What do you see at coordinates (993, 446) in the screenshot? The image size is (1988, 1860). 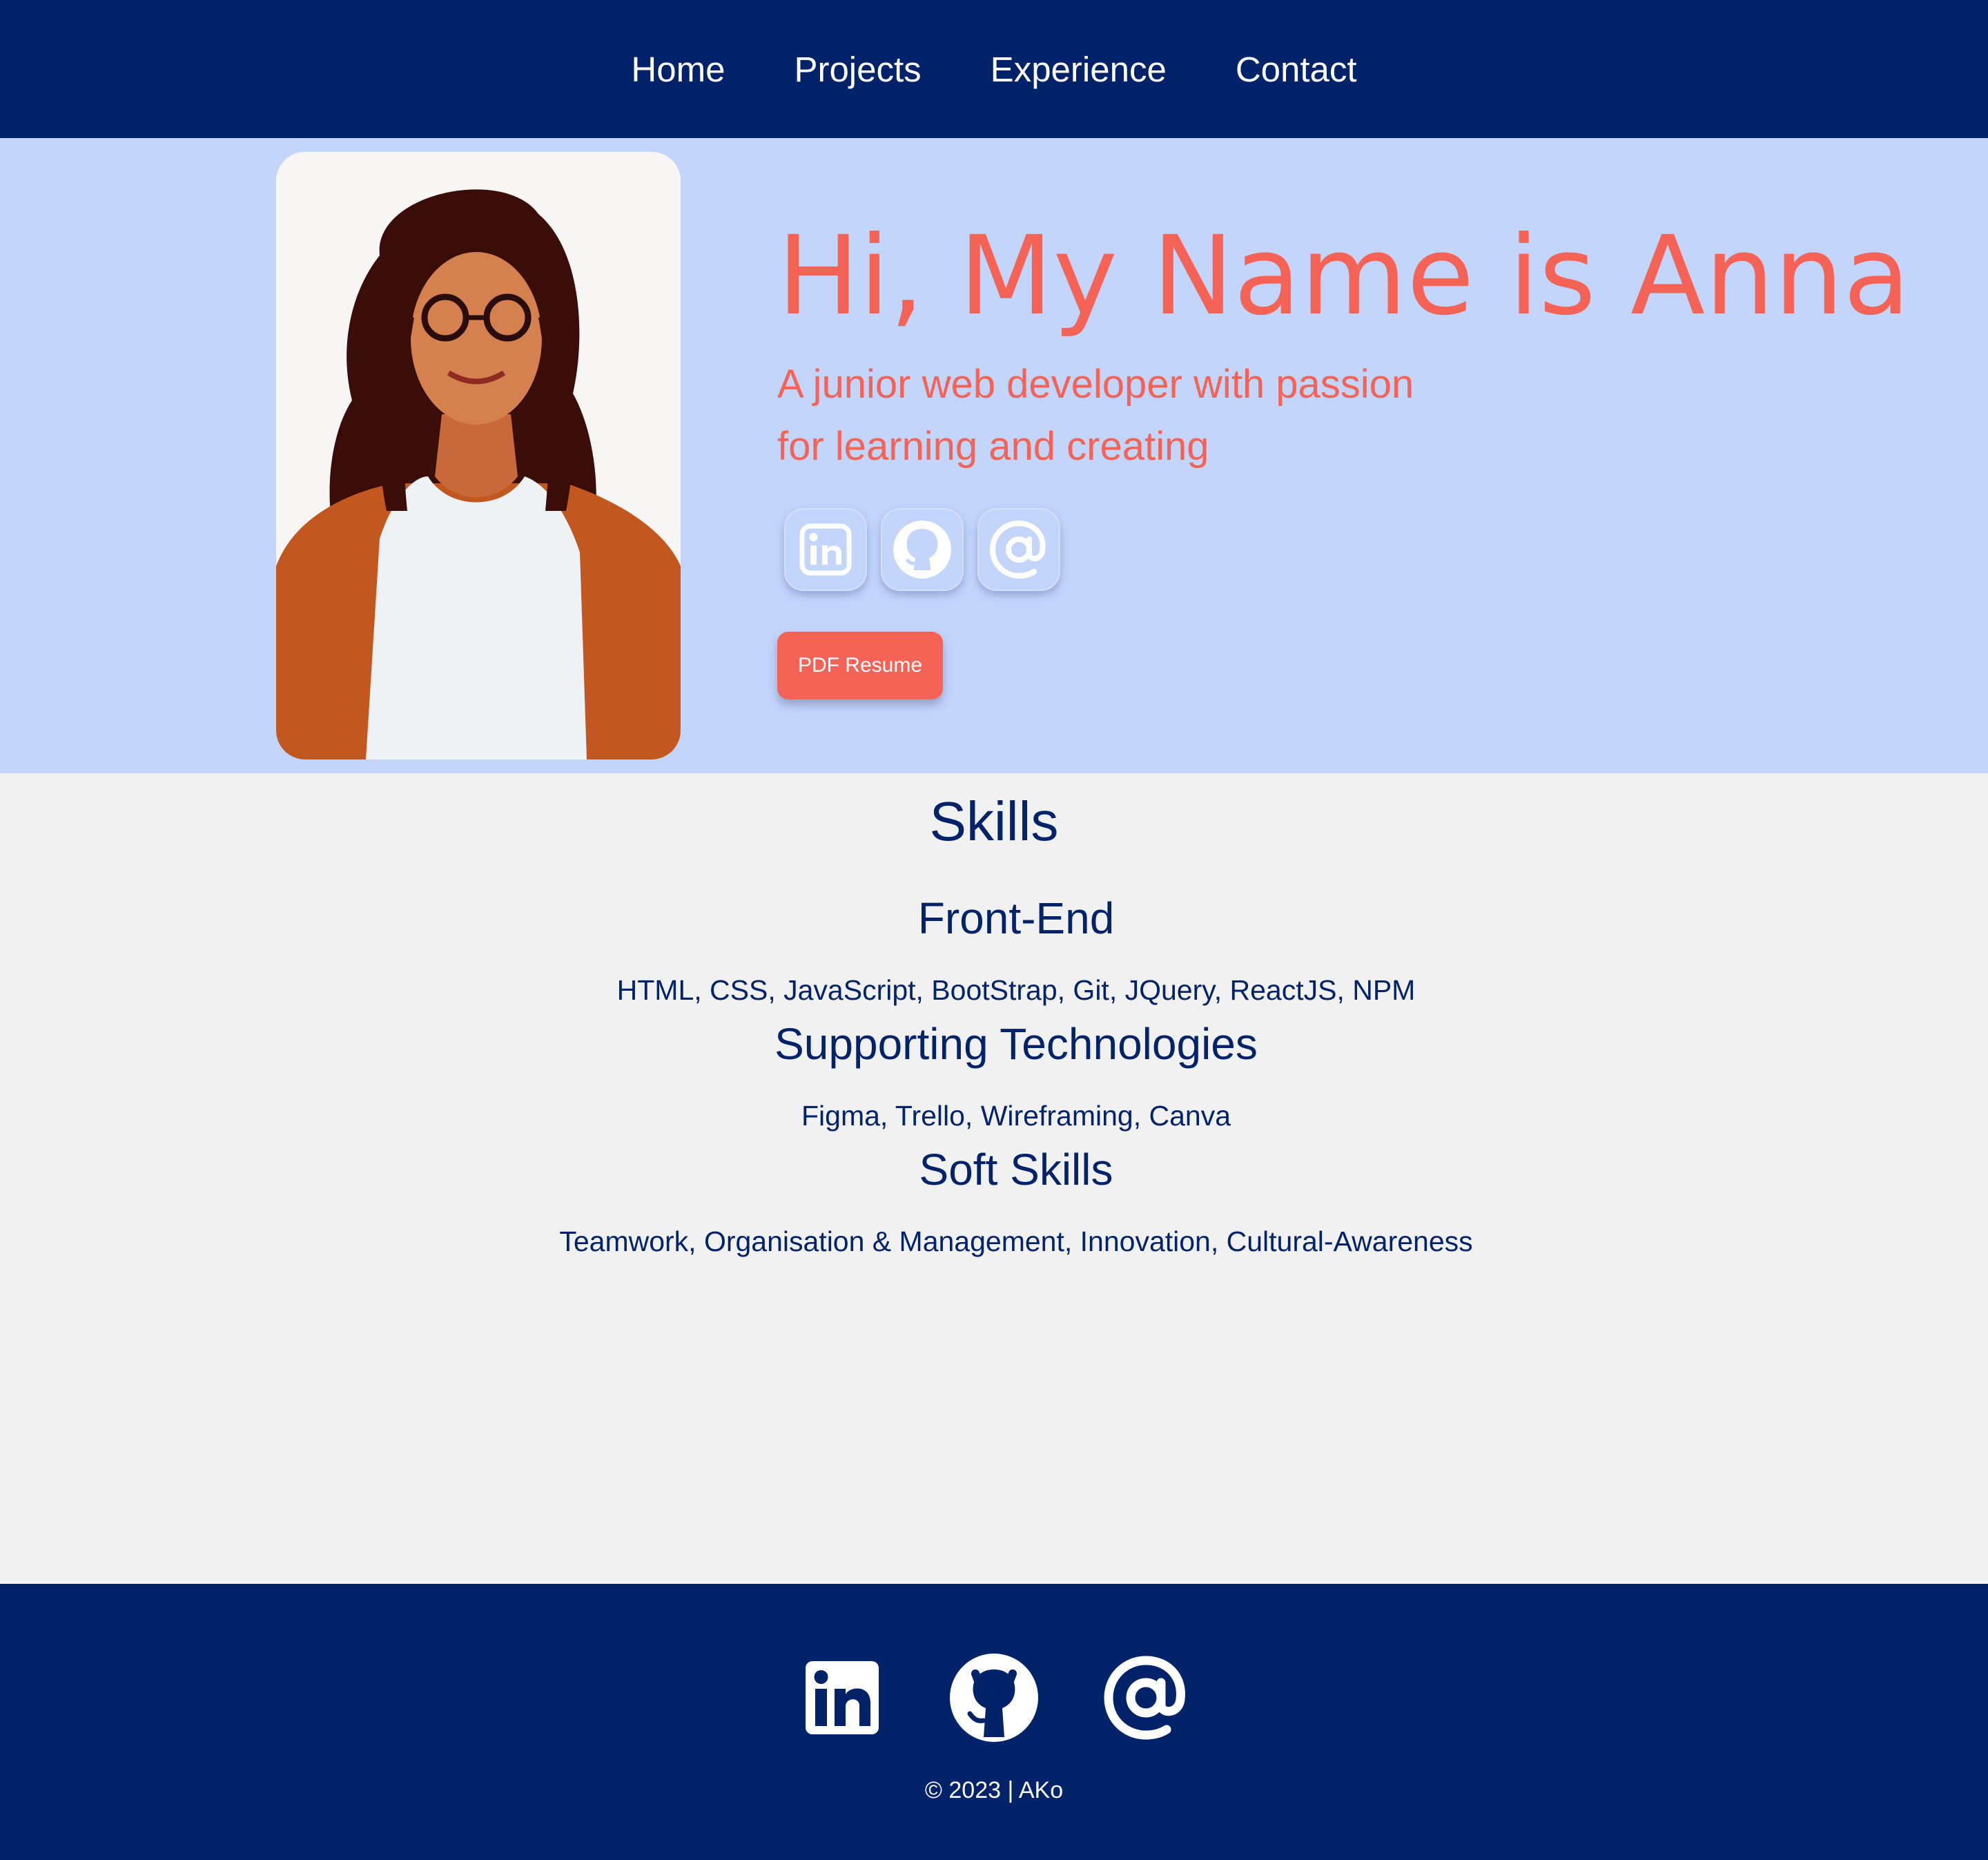 I see `hero-subtitle-line-2: for learning and creating` at bounding box center [993, 446].